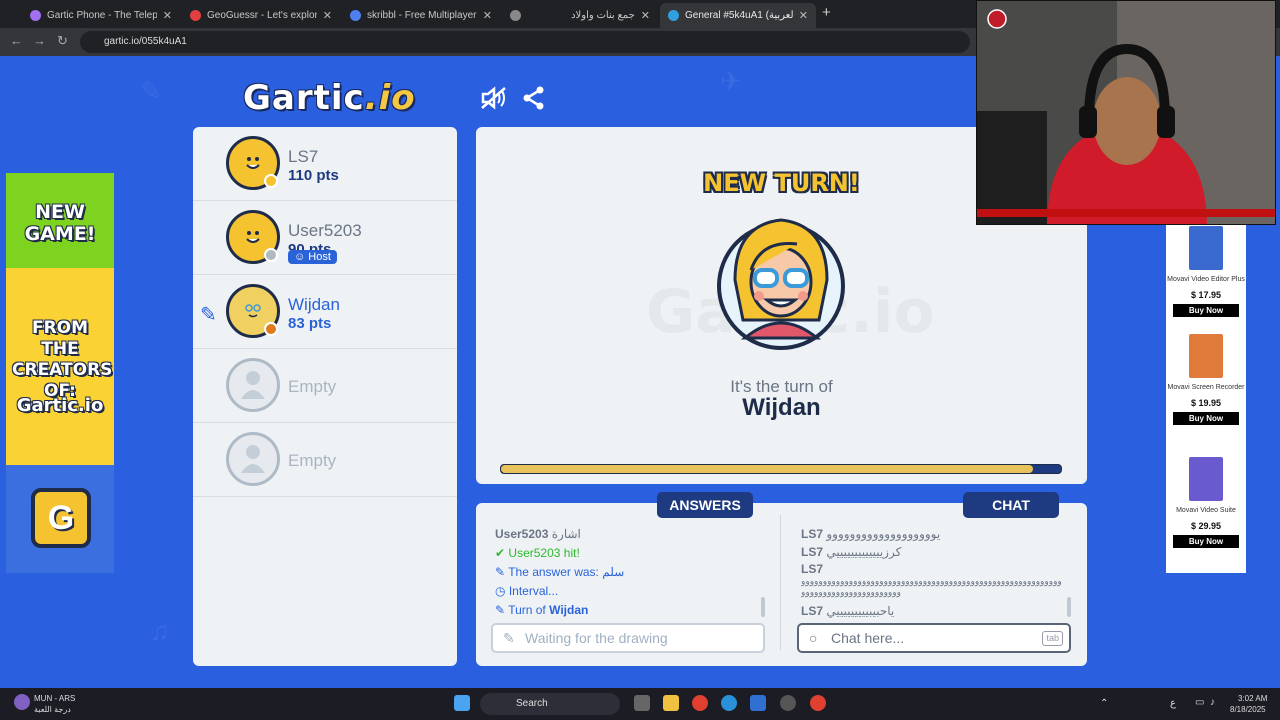 Image resolution: width=1280 pixels, height=720 pixels. I want to click on check-icon: ✔, so click(500, 553).